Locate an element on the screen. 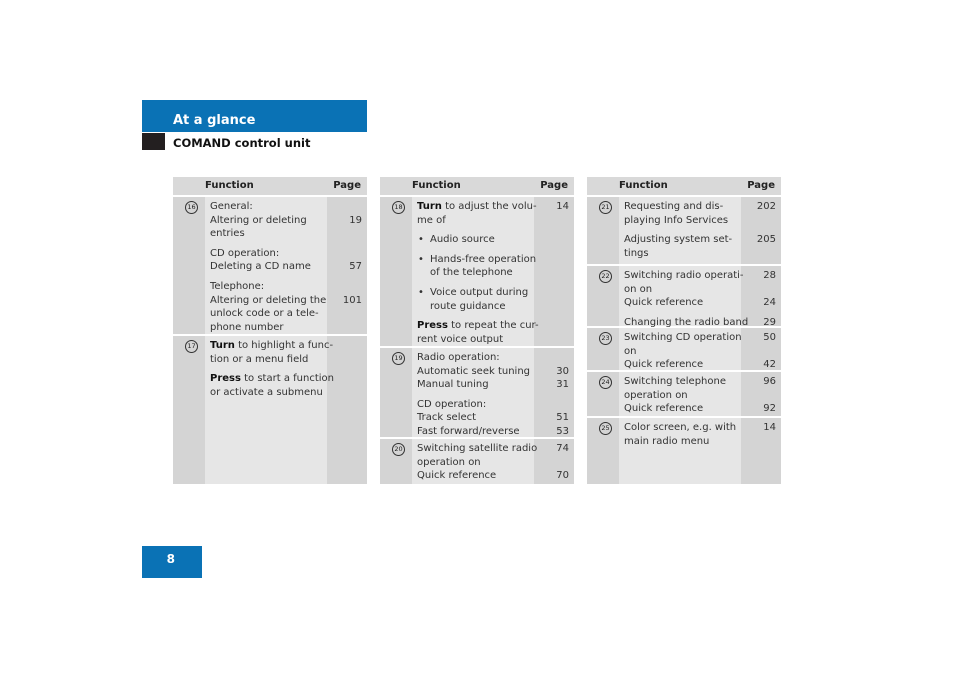  line-text-body: Requesting and dis- is located at coordinates (674, 206).